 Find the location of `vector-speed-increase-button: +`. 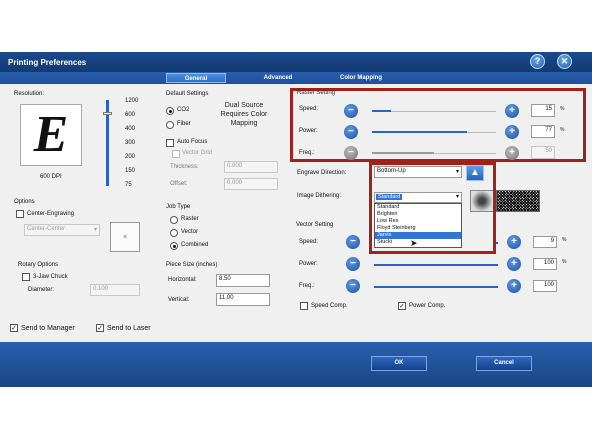

vector-speed-increase-button: + is located at coordinates (514, 242).